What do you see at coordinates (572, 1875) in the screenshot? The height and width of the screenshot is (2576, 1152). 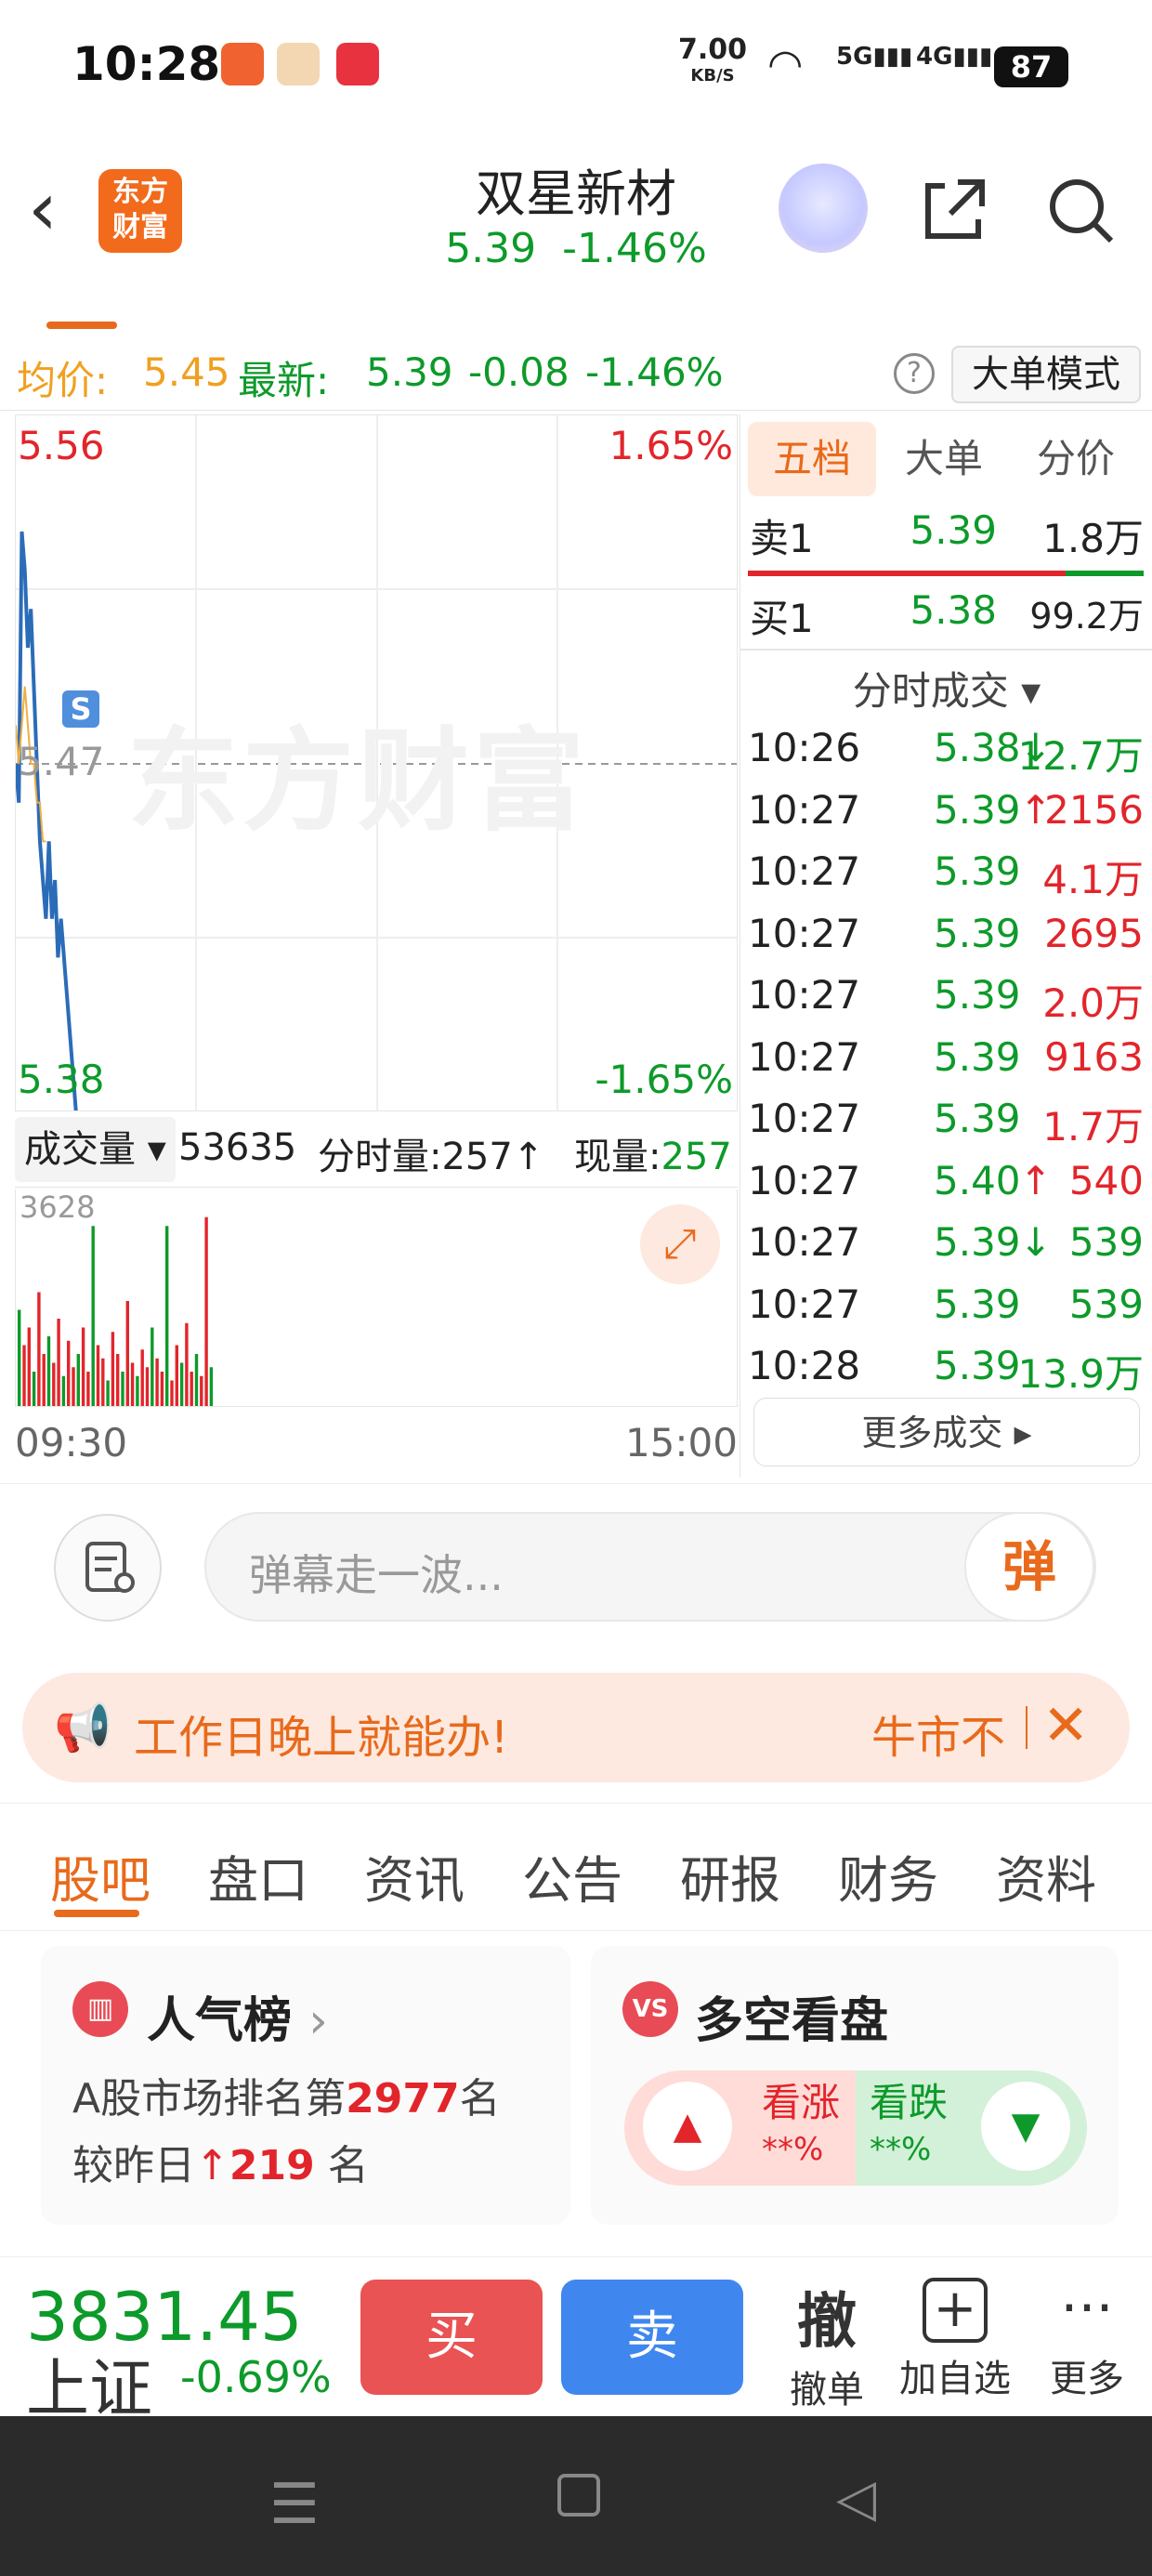 I see `tab-announcements: 公告` at bounding box center [572, 1875].